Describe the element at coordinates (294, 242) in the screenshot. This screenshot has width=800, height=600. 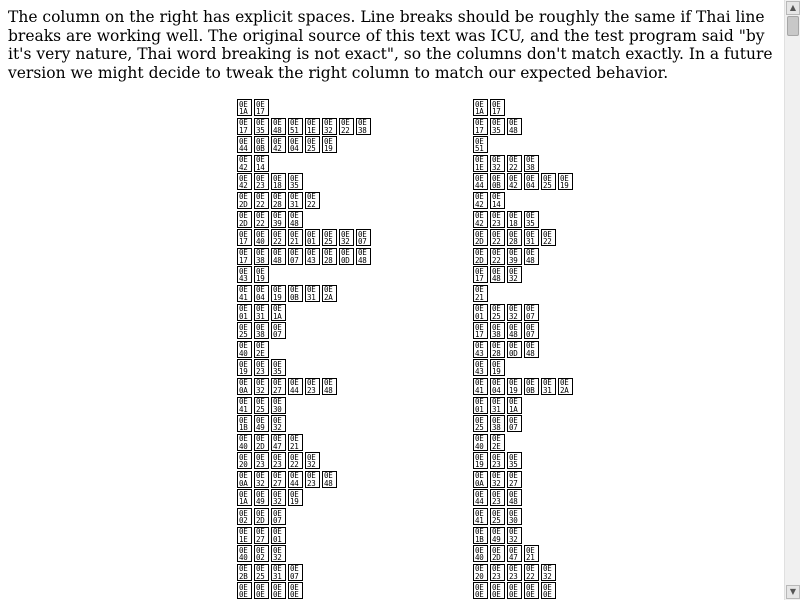
I see `glyph-code-low: 21` at that location.